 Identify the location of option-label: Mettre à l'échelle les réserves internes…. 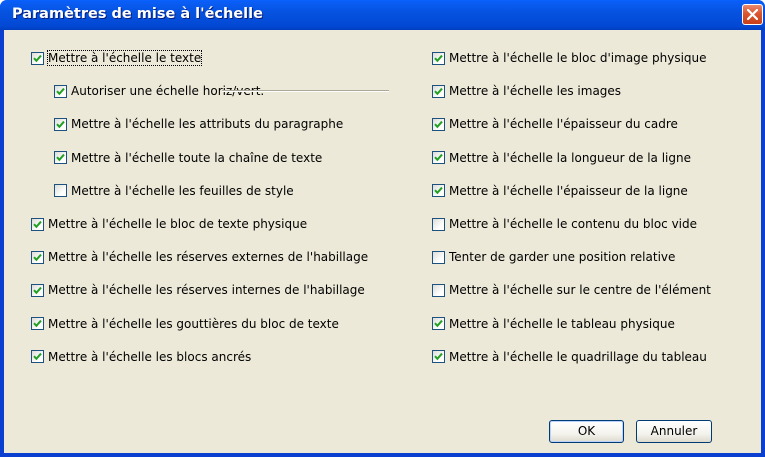
(206, 290).